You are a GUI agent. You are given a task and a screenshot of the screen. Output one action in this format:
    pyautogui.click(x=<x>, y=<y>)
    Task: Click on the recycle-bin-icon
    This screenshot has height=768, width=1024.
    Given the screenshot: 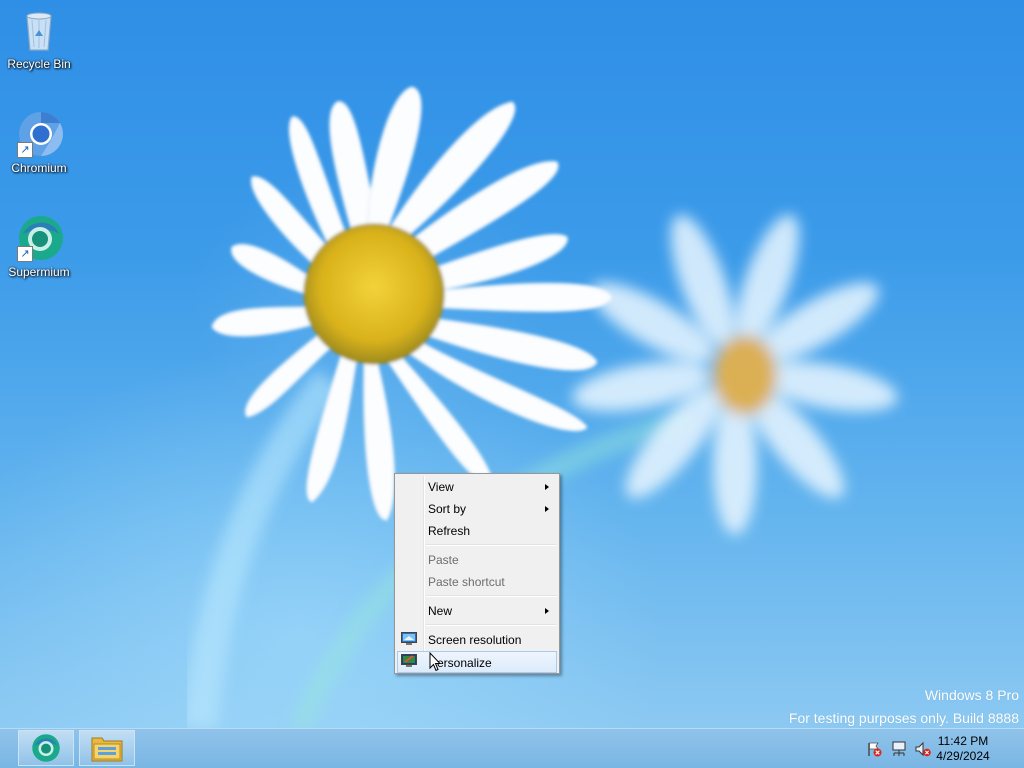 What is the action you would take?
    pyautogui.click(x=39, y=30)
    